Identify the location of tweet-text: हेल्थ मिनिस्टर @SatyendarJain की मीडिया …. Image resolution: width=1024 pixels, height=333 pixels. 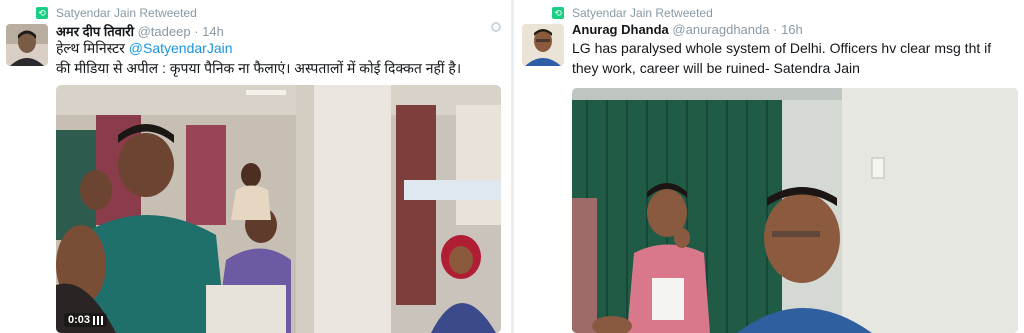
(281, 58).